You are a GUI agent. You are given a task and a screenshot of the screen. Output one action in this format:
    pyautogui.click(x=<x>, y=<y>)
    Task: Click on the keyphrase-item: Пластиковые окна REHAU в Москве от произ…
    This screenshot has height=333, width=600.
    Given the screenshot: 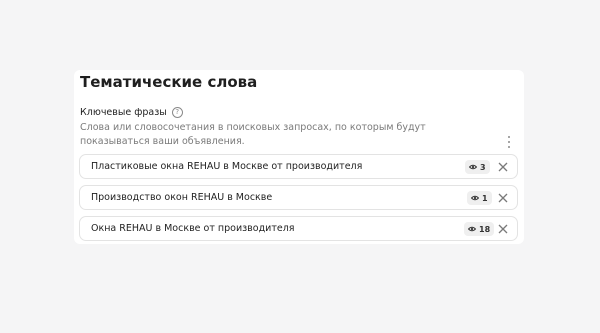 What is the action you would take?
    pyautogui.click(x=298, y=166)
    